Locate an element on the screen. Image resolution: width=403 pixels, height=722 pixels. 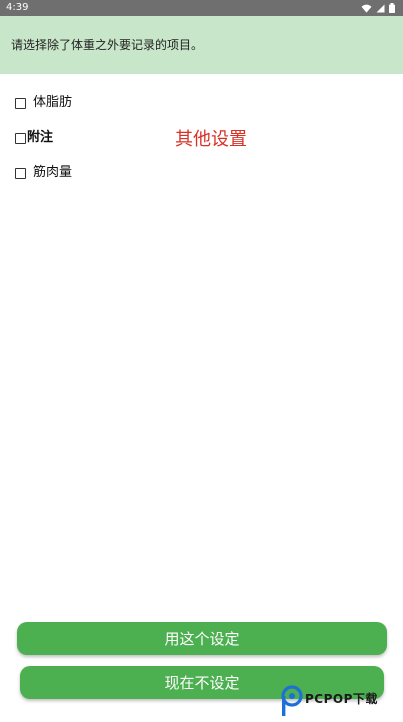
battery-icon is located at coordinates (392, 8).